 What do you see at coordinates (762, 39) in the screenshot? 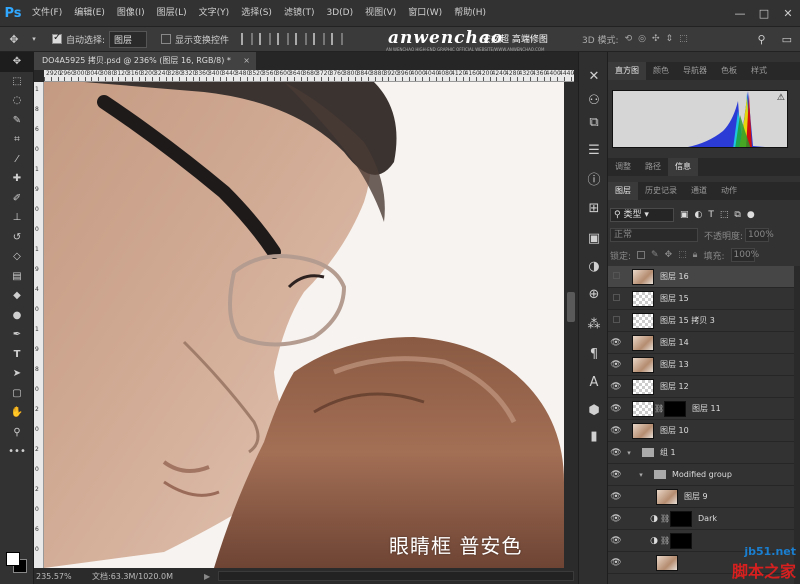
I see `search-icon: ⚲` at bounding box center [762, 39].